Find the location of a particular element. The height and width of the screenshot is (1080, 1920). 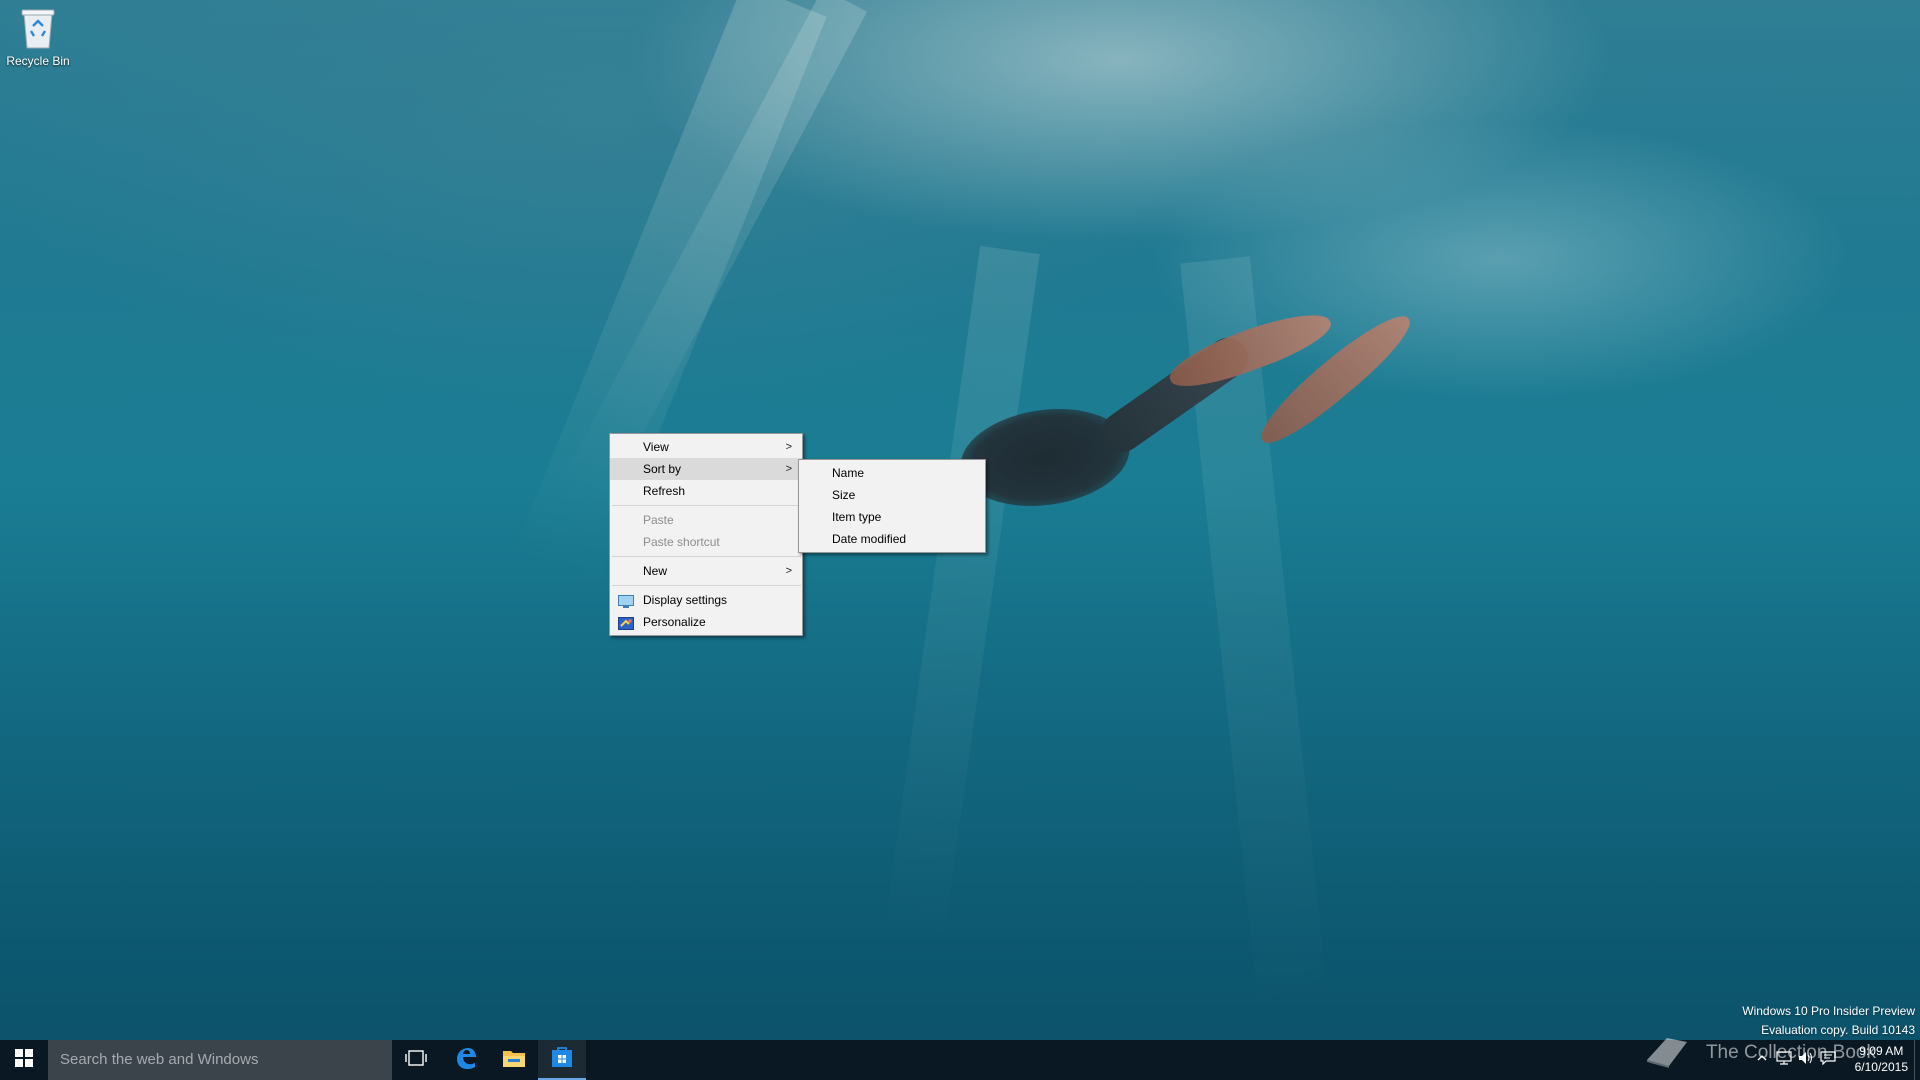

sort-item-size: Size is located at coordinates (892, 495).